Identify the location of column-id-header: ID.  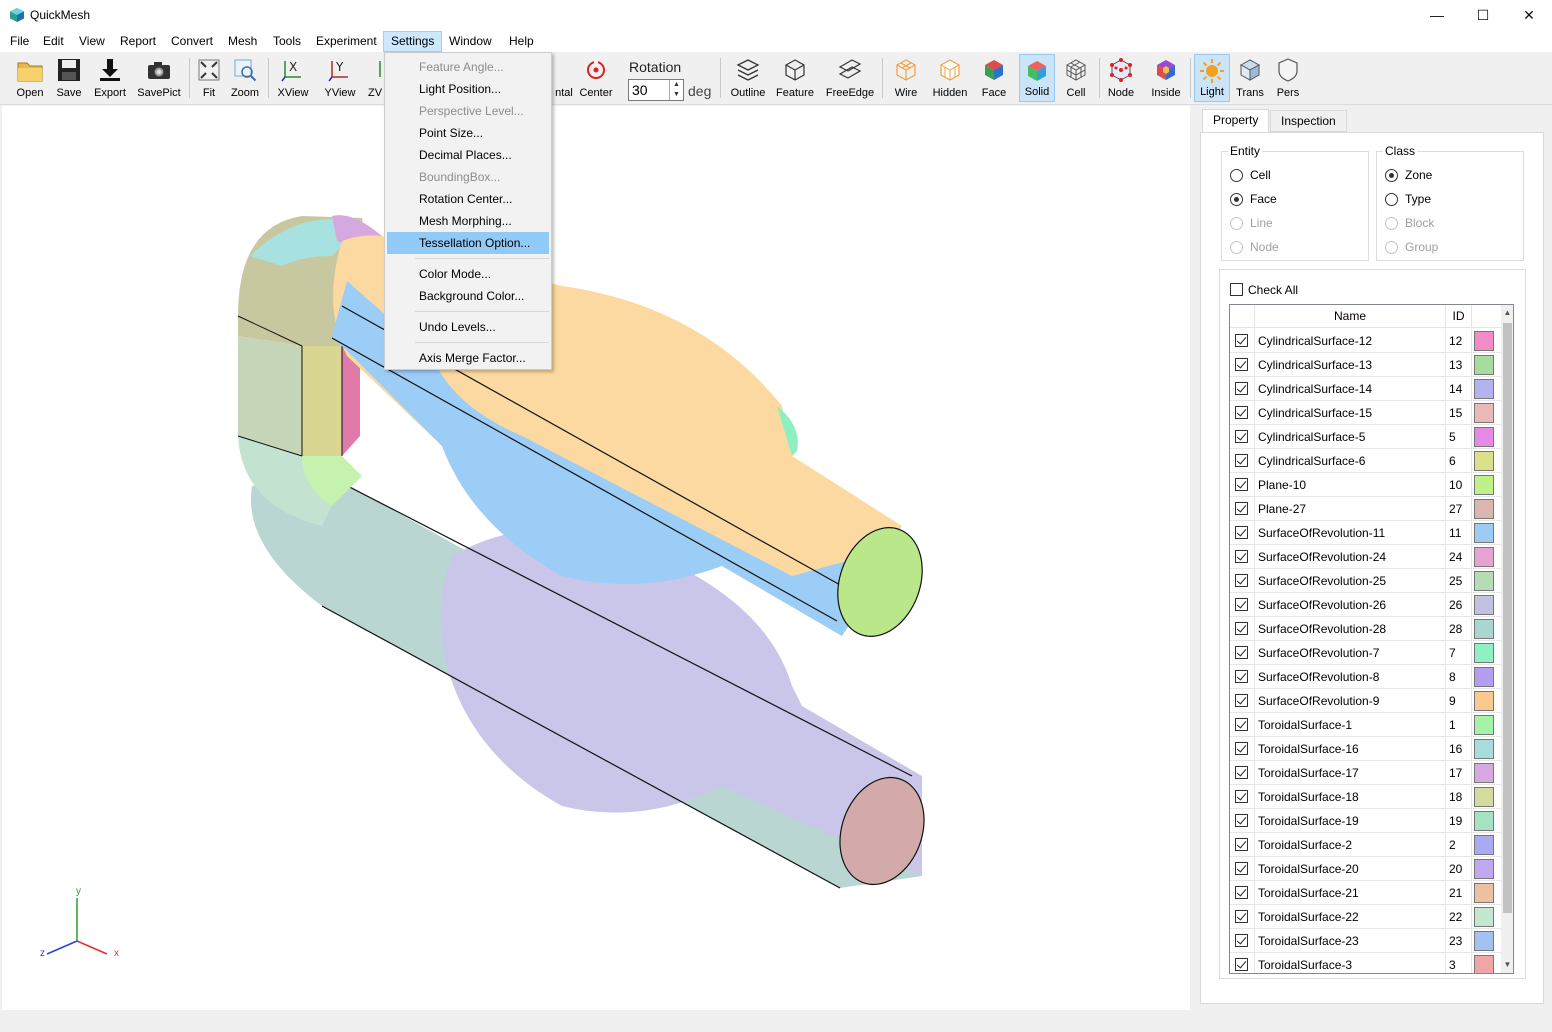
(1459, 316).